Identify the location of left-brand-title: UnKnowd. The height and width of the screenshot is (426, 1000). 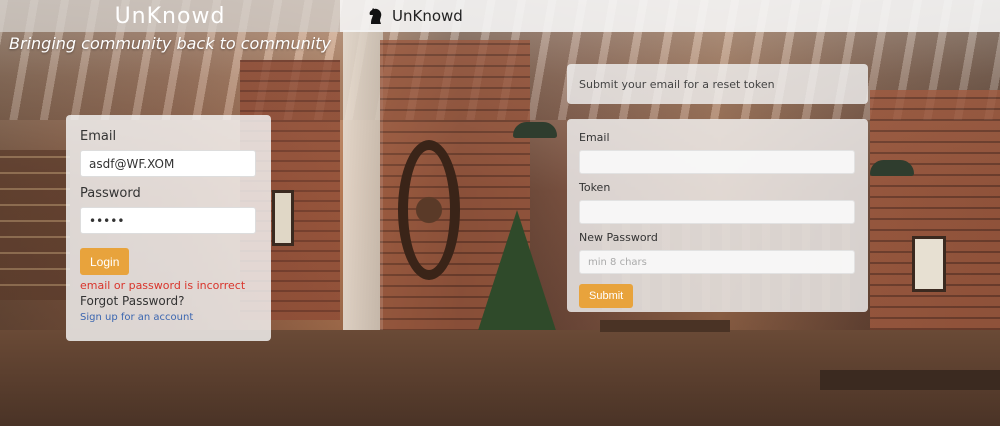
(170, 16).